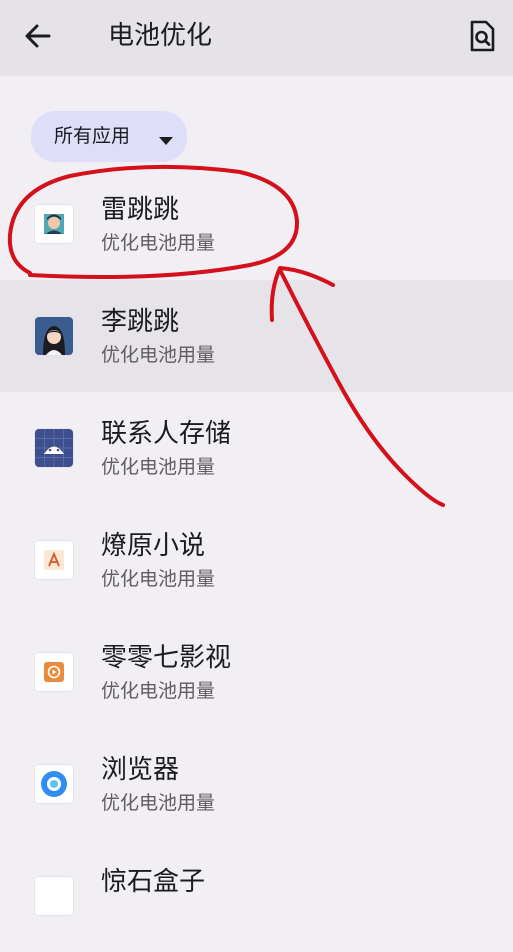 Image resolution: width=513 pixels, height=952 pixels. I want to click on browser-icon, so click(54, 784).